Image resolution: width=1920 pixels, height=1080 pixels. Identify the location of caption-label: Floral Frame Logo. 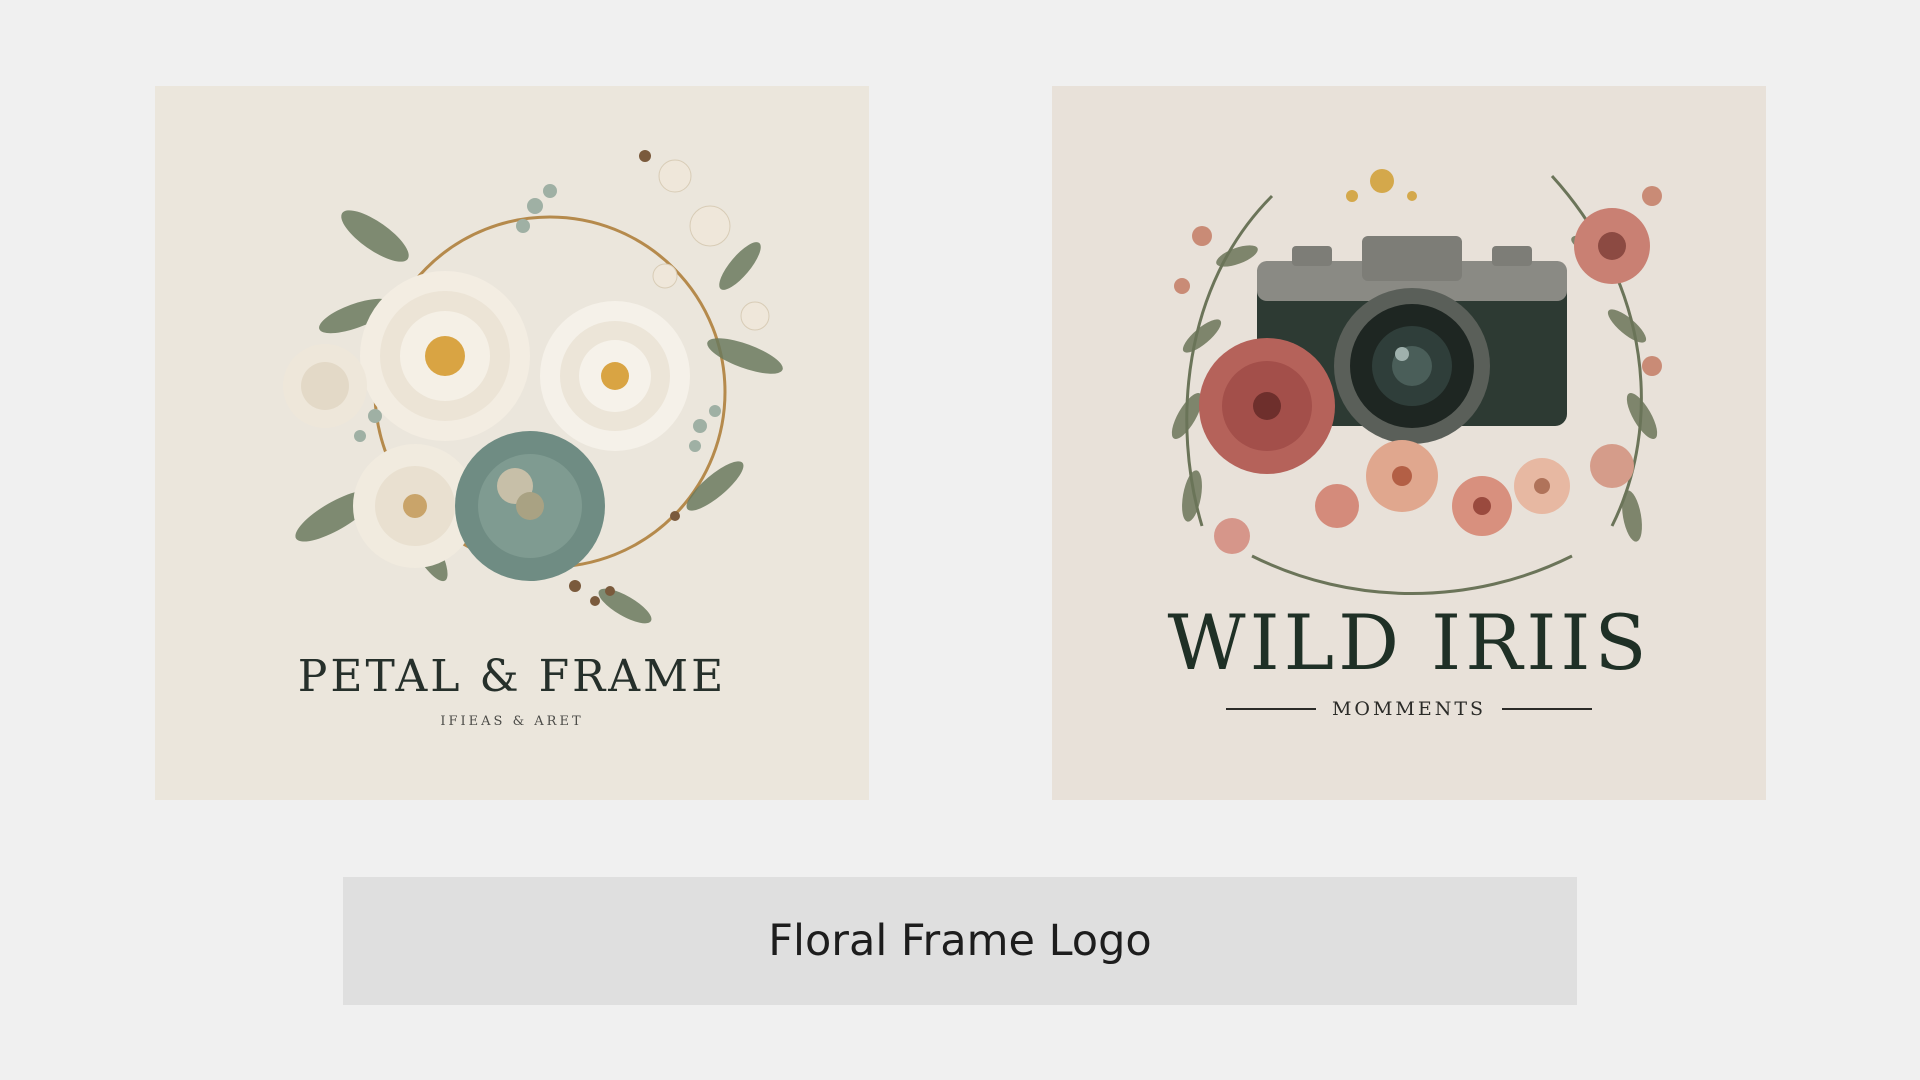
(960, 941).